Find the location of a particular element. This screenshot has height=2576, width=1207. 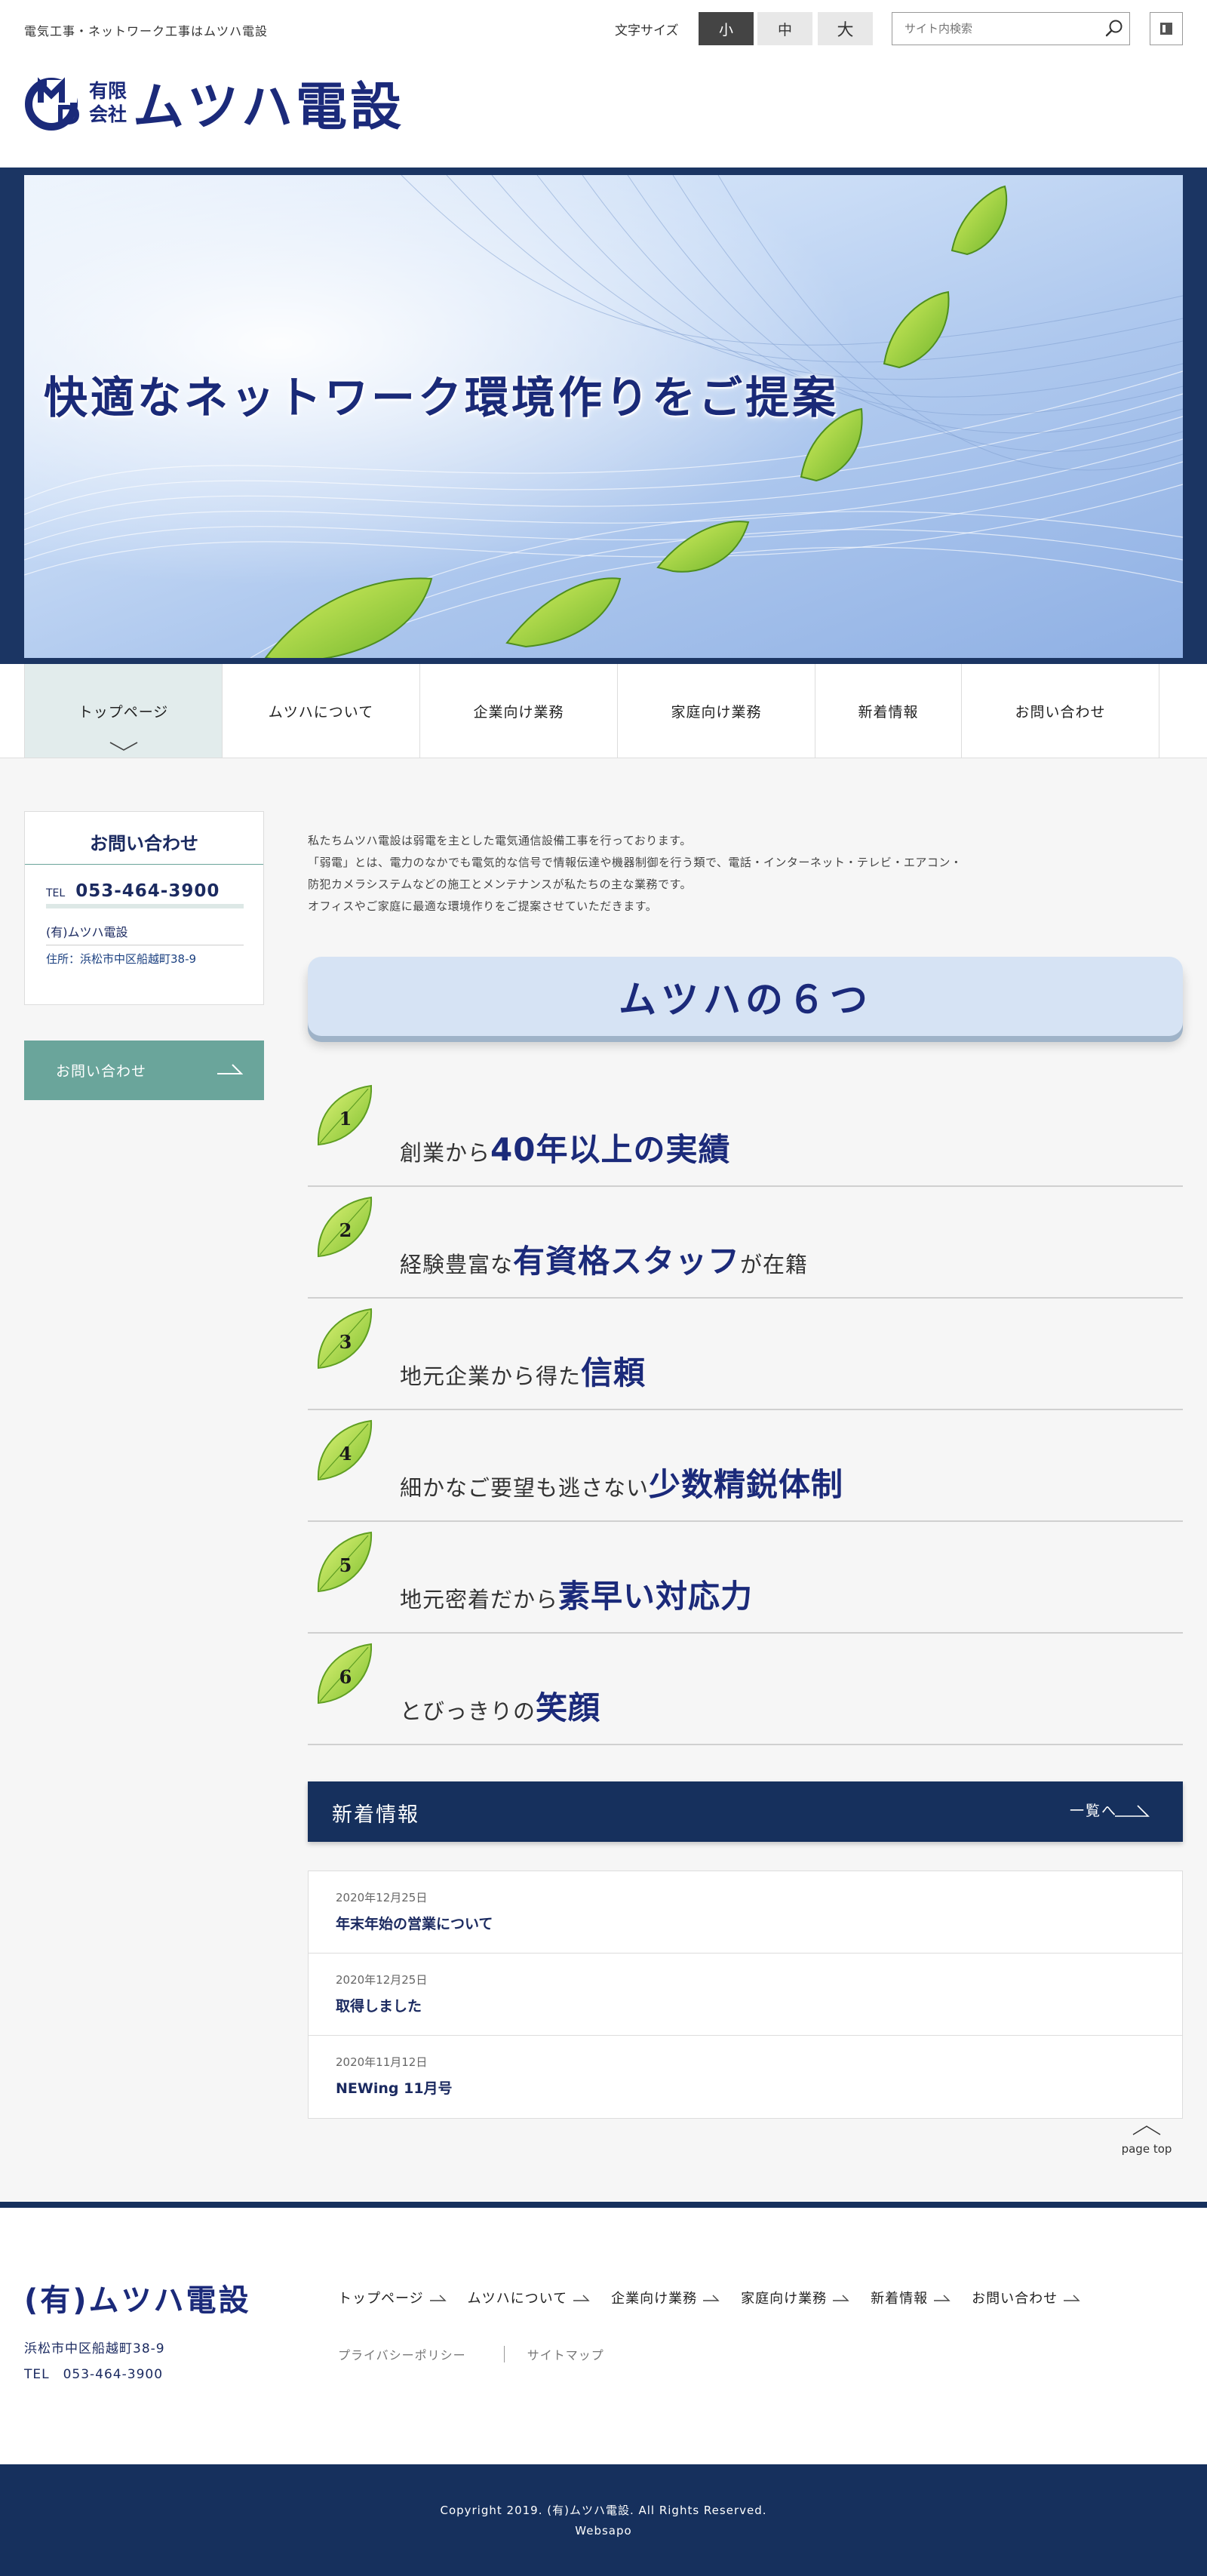

nav-item-home: 家庭向け業務 is located at coordinates (716, 711).